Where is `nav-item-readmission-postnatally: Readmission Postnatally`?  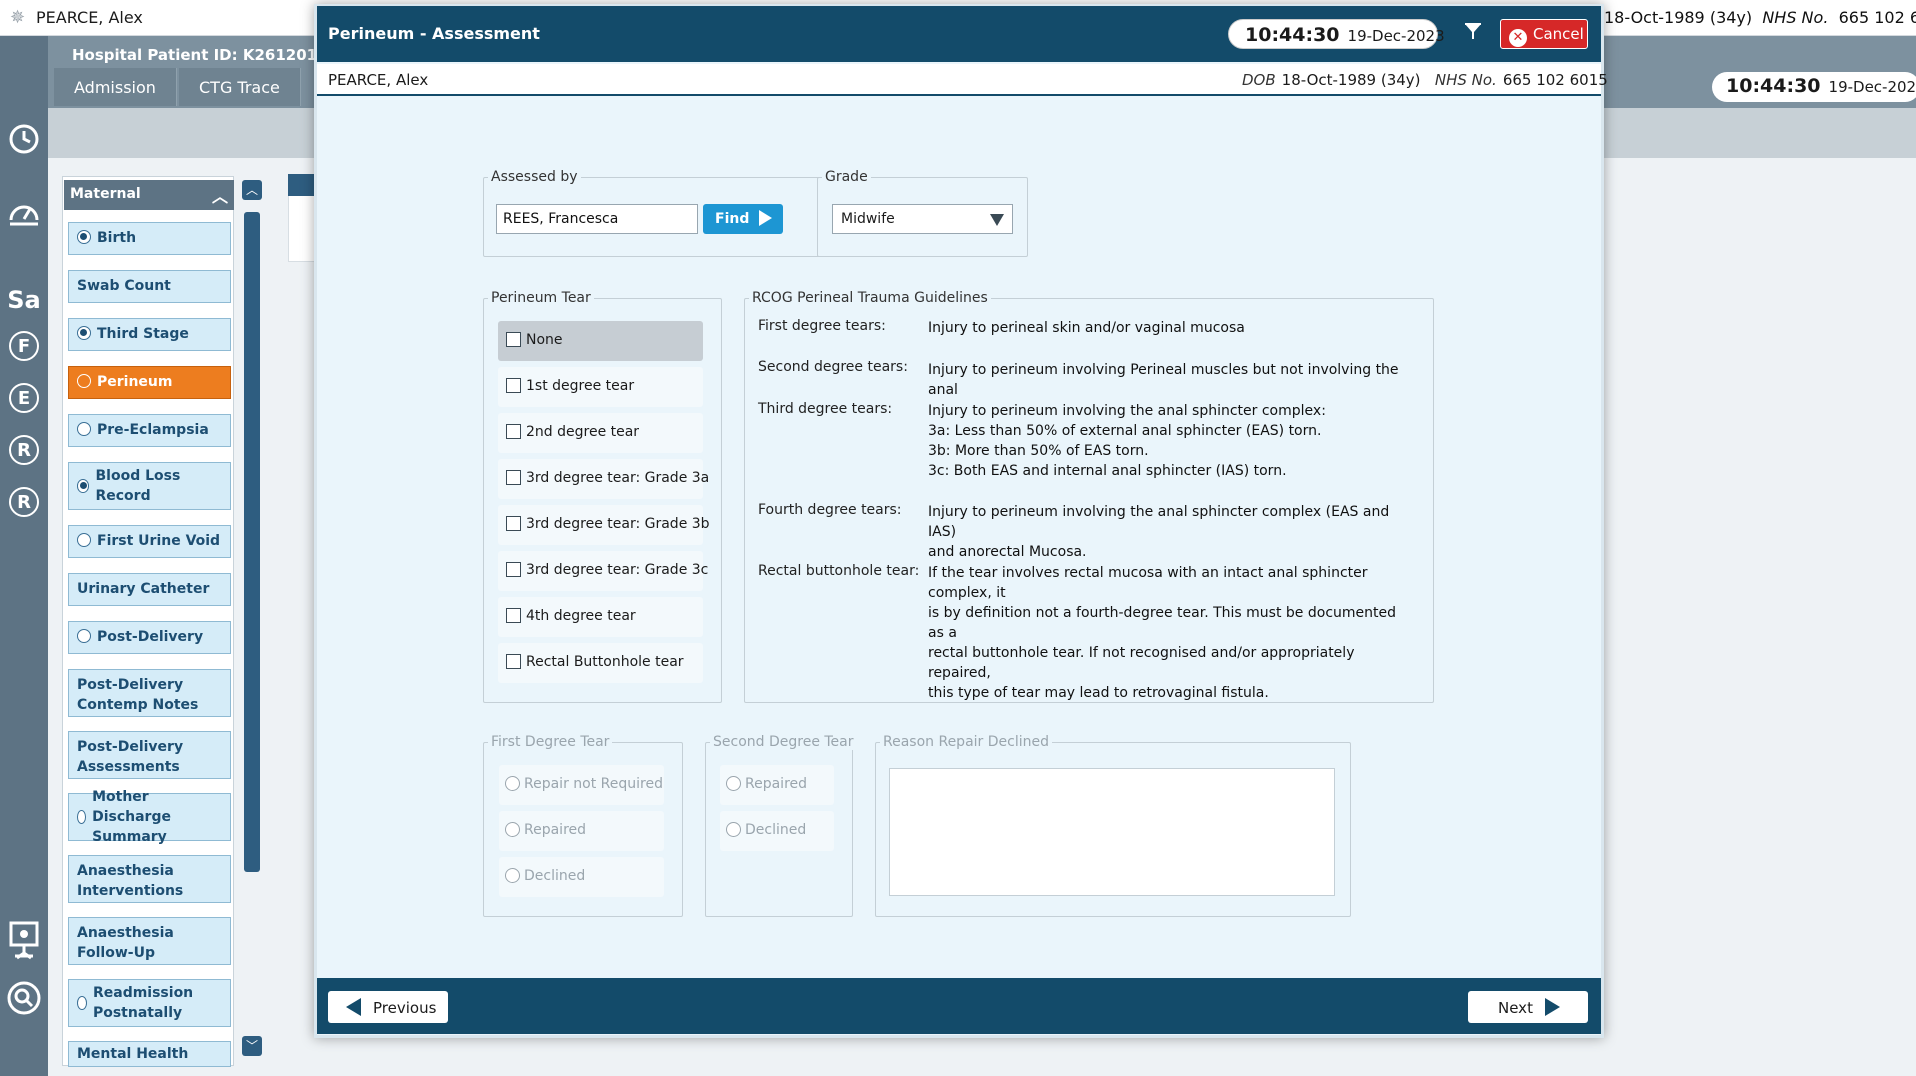 nav-item-readmission-postnatally: Readmission Postnatally is located at coordinates (149, 1003).